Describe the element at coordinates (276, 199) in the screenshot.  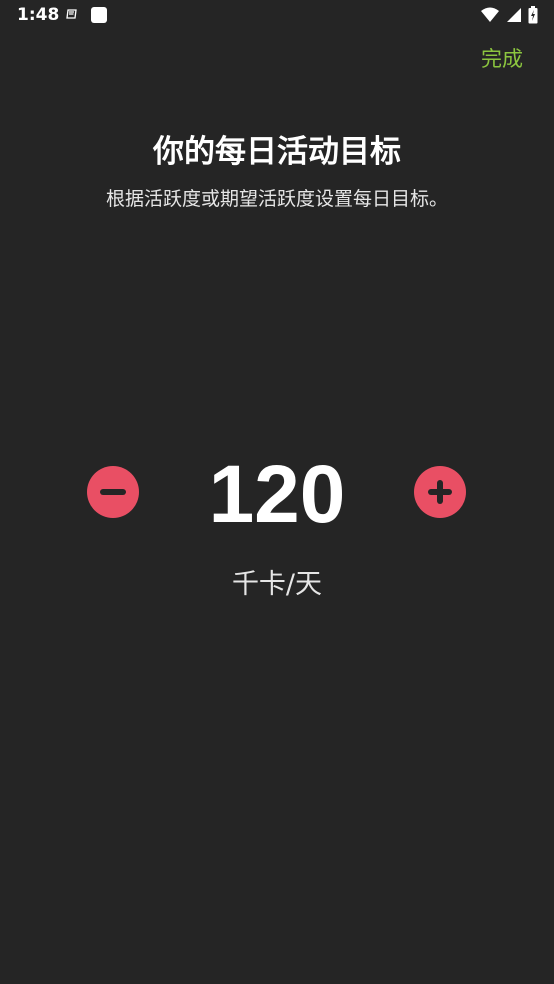
I see `page-subtitle: 根据活跃度或期望活跃度设置每日目标。` at that location.